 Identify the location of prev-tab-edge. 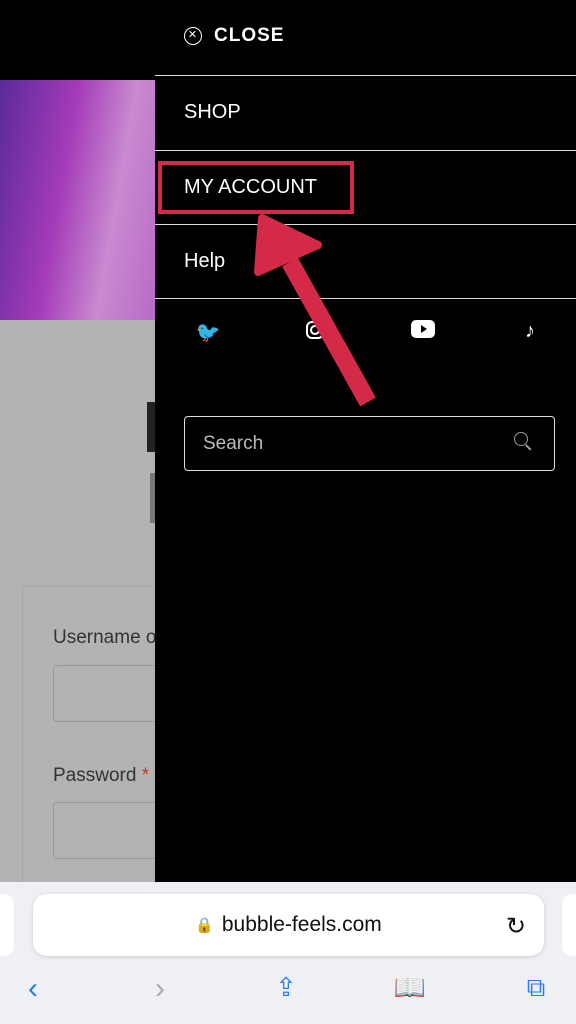
(7, 925).